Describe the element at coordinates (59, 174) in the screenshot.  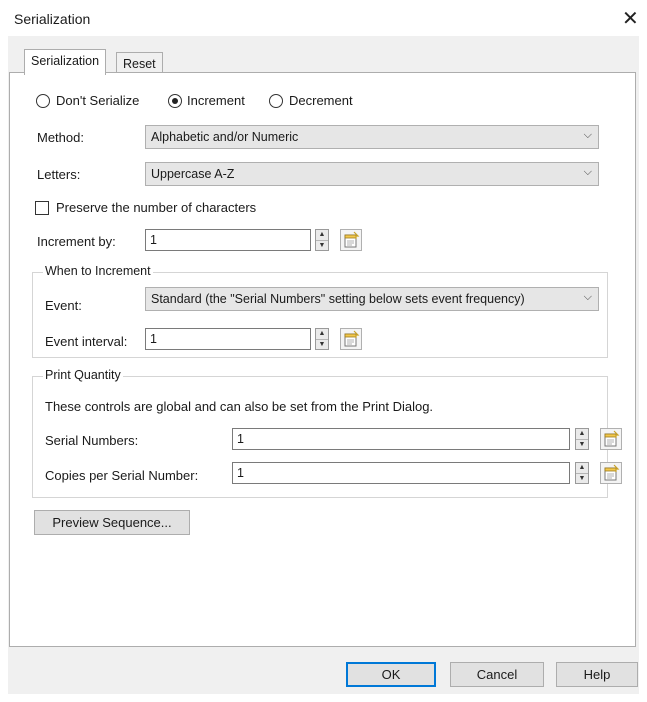
I see `letters-label: Letters:` at that location.